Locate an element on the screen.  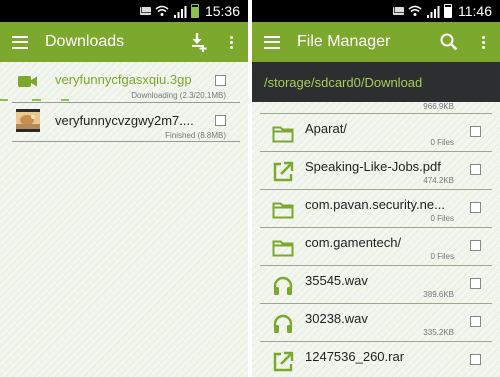
breadcrumb: /storage/sdcard0/Download is located at coordinates (376, 82).